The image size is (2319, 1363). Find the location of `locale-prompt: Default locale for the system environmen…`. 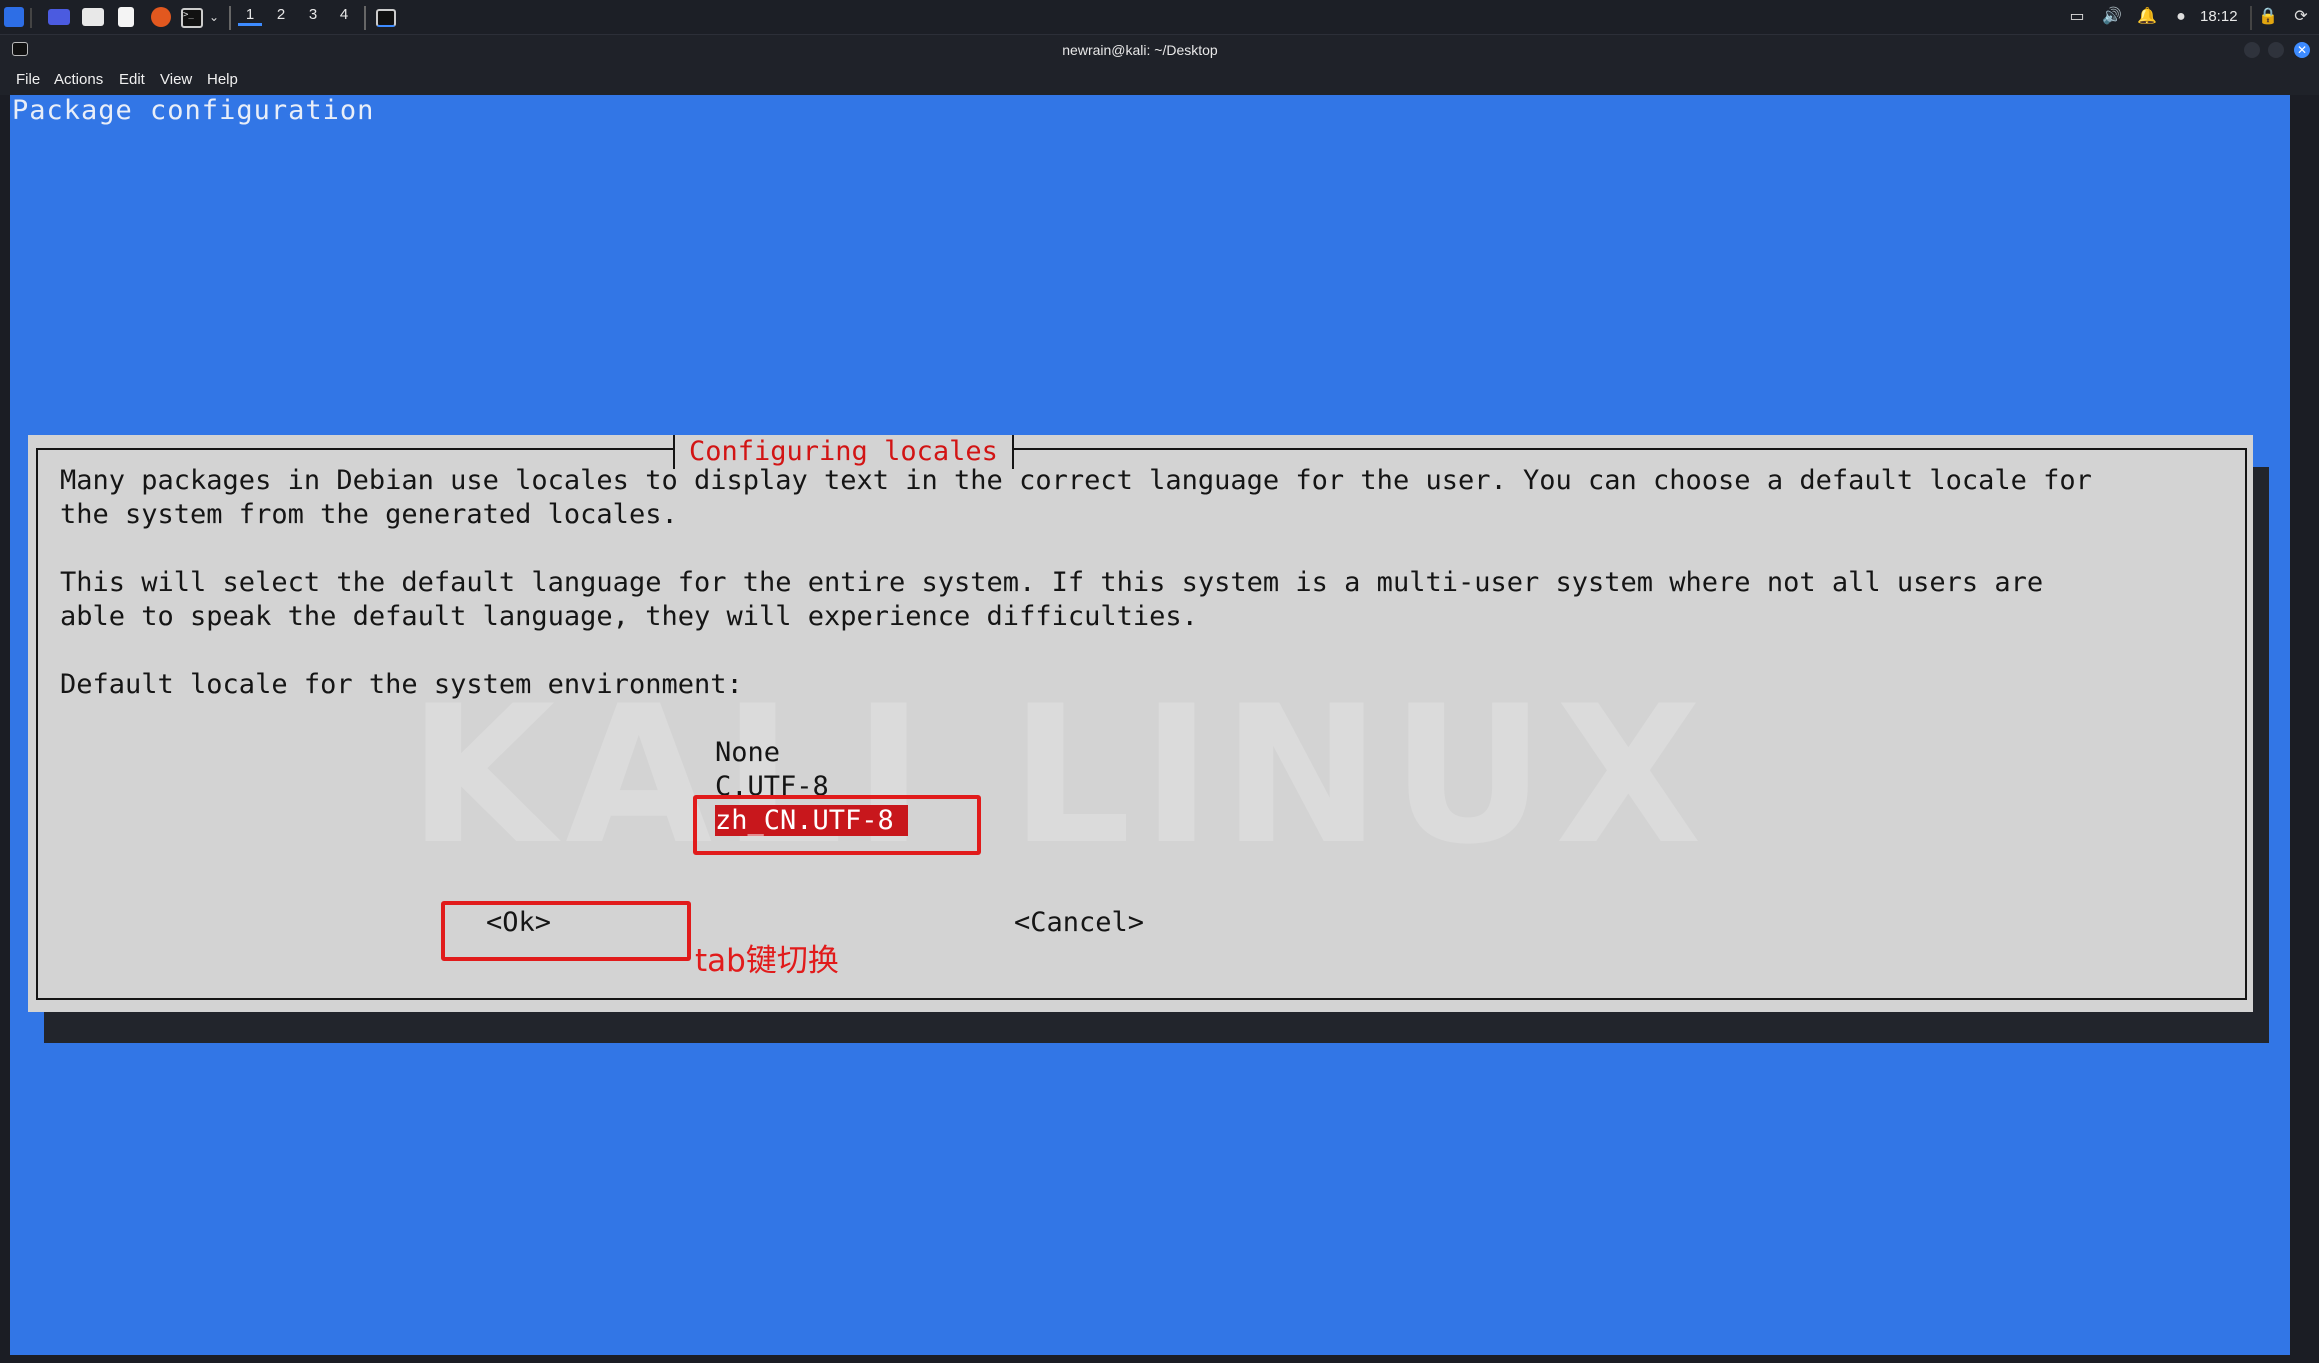

locale-prompt: Default locale for the system environmen… is located at coordinates (401, 684).